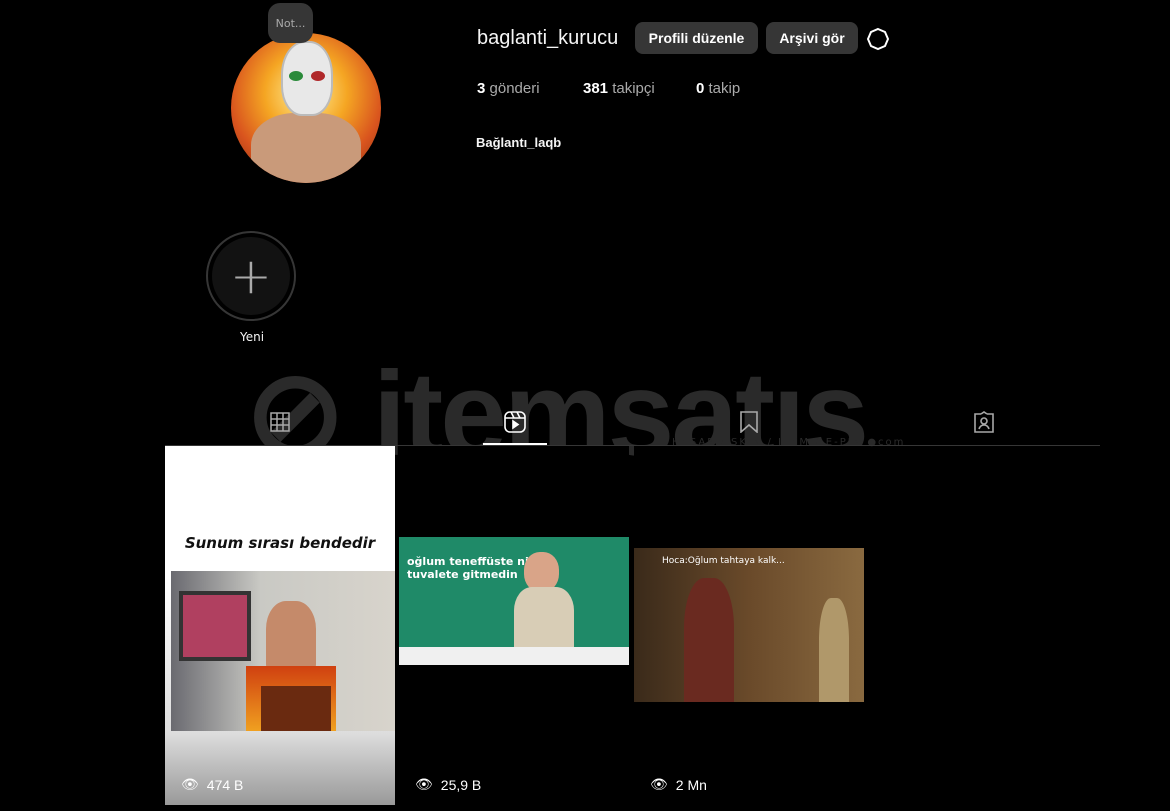  I want to click on tagged-icon, so click(984, 422).